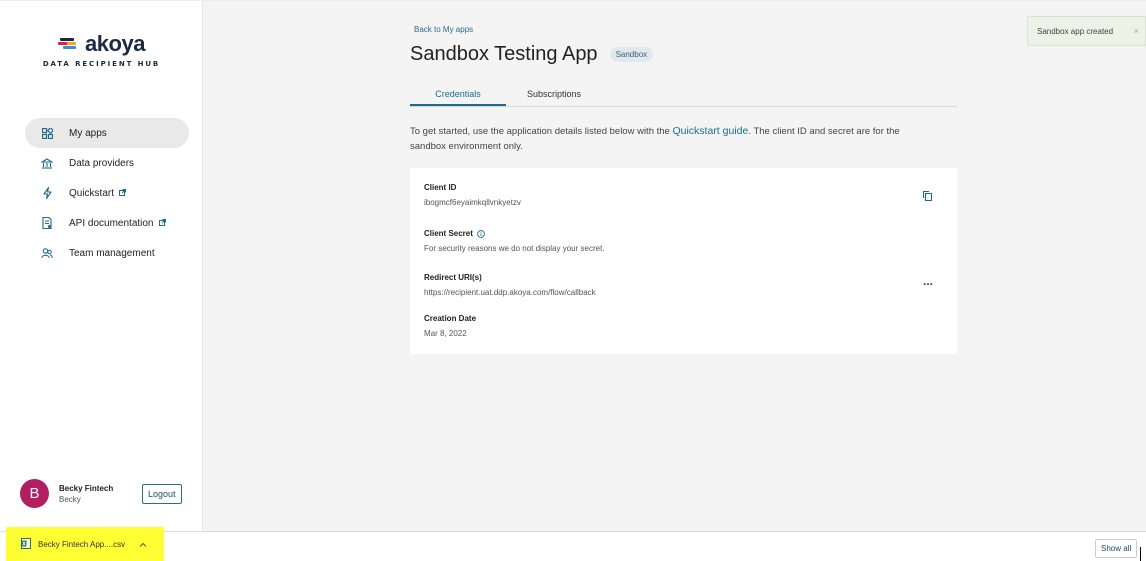  I want to click on user-info: Becky Fintech Becky, so click(100, 494).